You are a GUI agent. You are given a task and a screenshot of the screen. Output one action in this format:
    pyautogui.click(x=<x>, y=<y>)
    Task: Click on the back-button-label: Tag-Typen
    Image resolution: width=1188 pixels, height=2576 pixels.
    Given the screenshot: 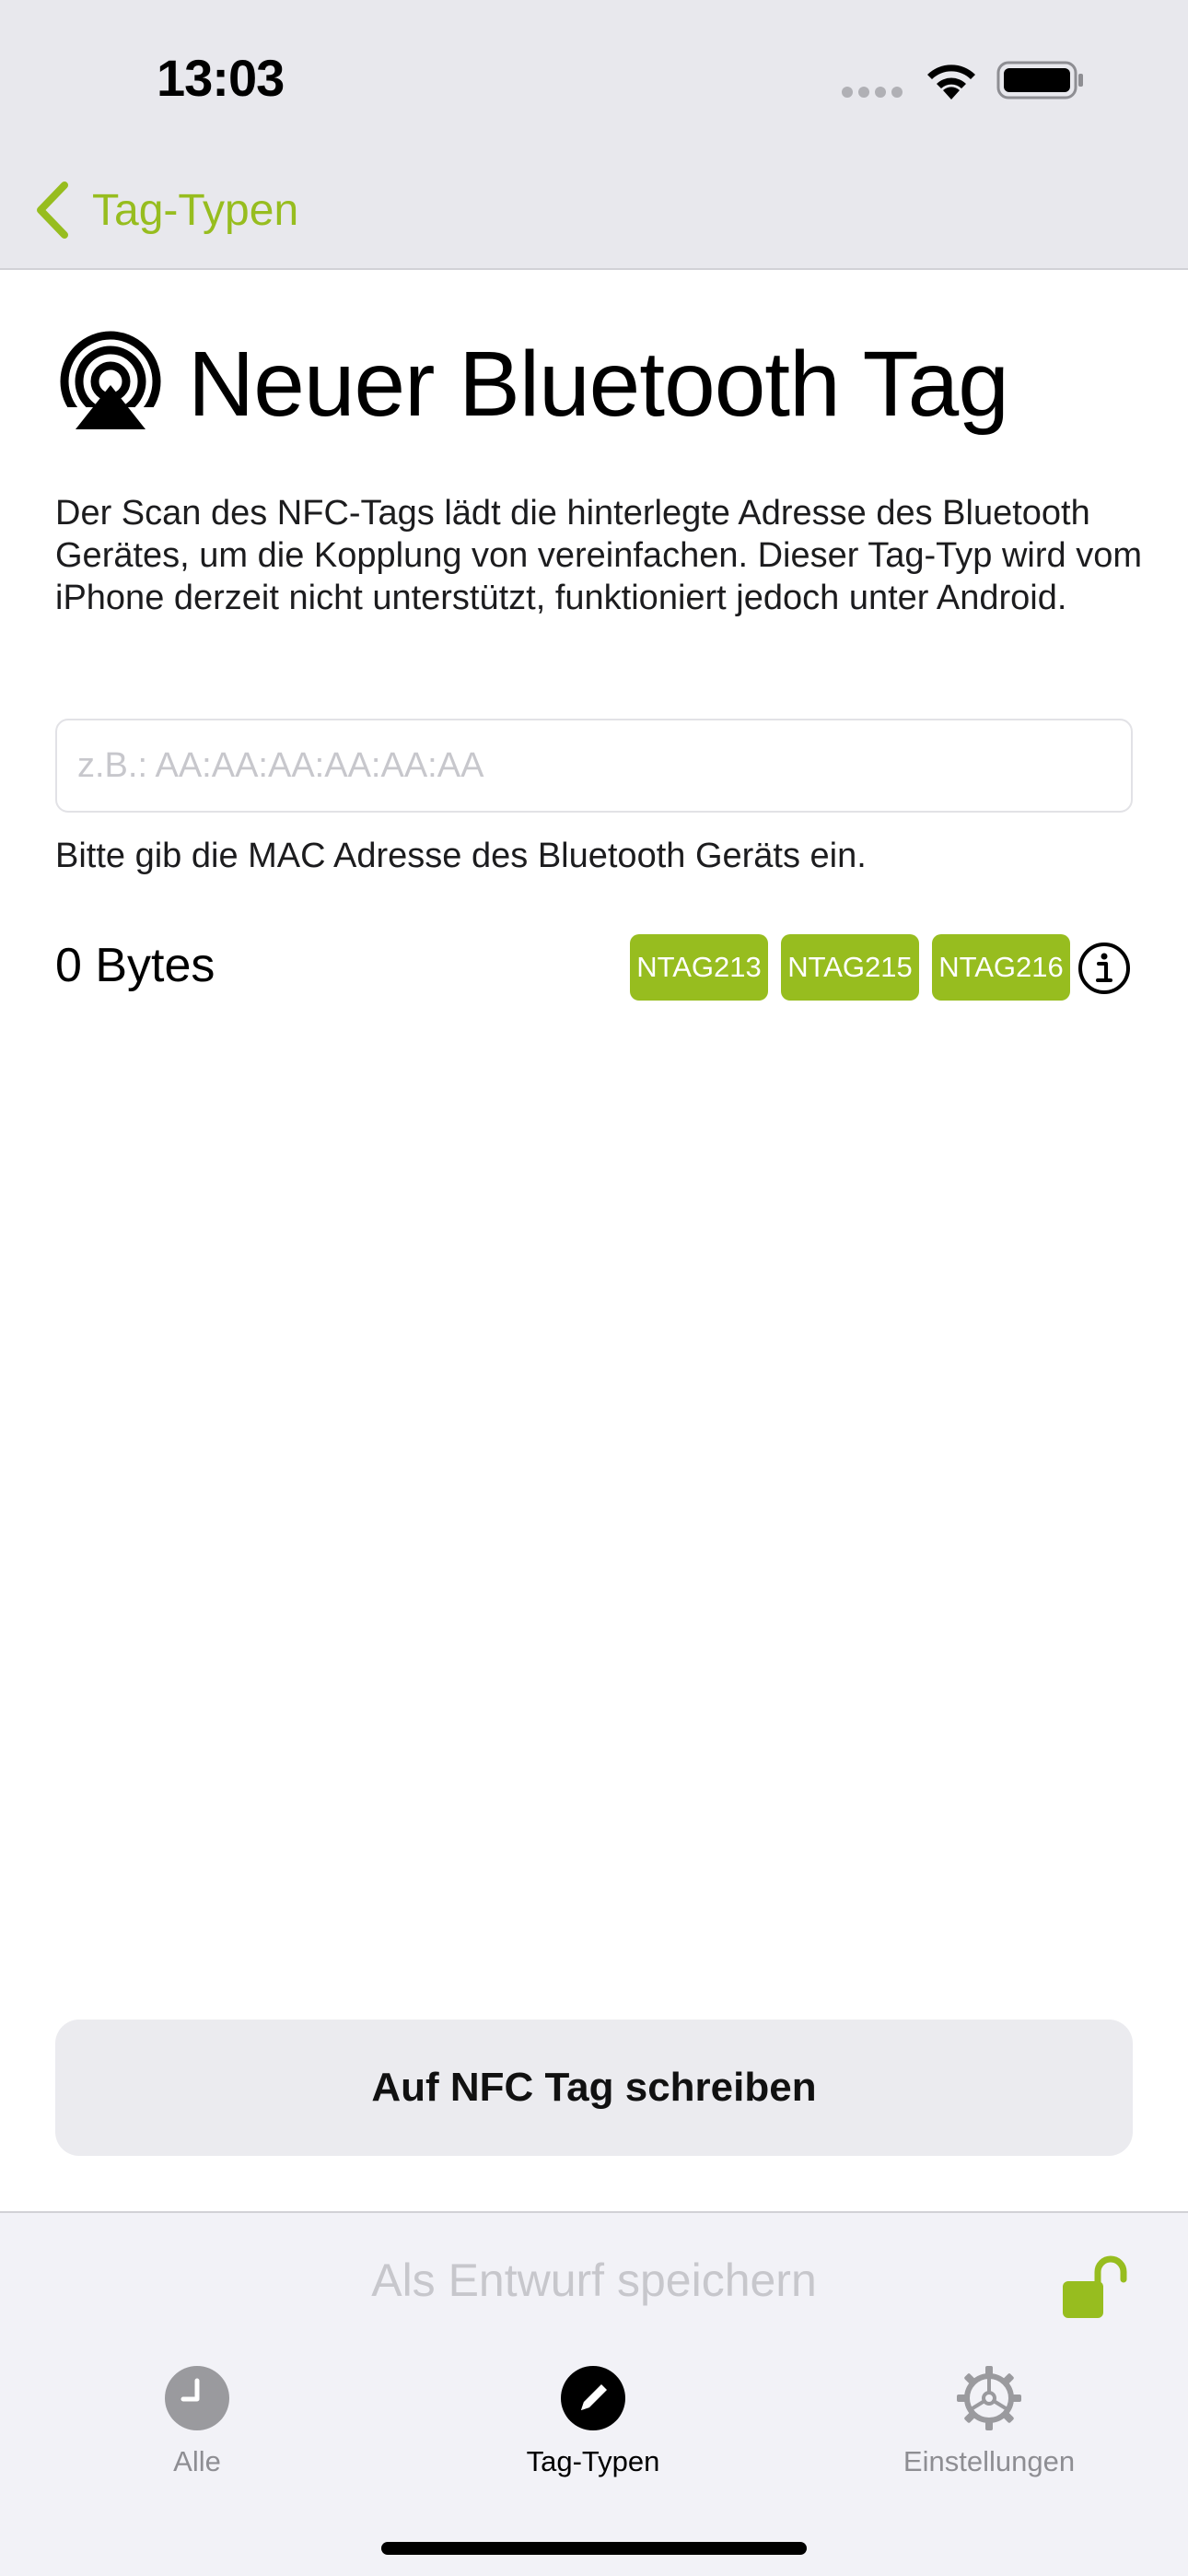 What is the action you would take?
    pyautogui.click(x=195, y=210)
    